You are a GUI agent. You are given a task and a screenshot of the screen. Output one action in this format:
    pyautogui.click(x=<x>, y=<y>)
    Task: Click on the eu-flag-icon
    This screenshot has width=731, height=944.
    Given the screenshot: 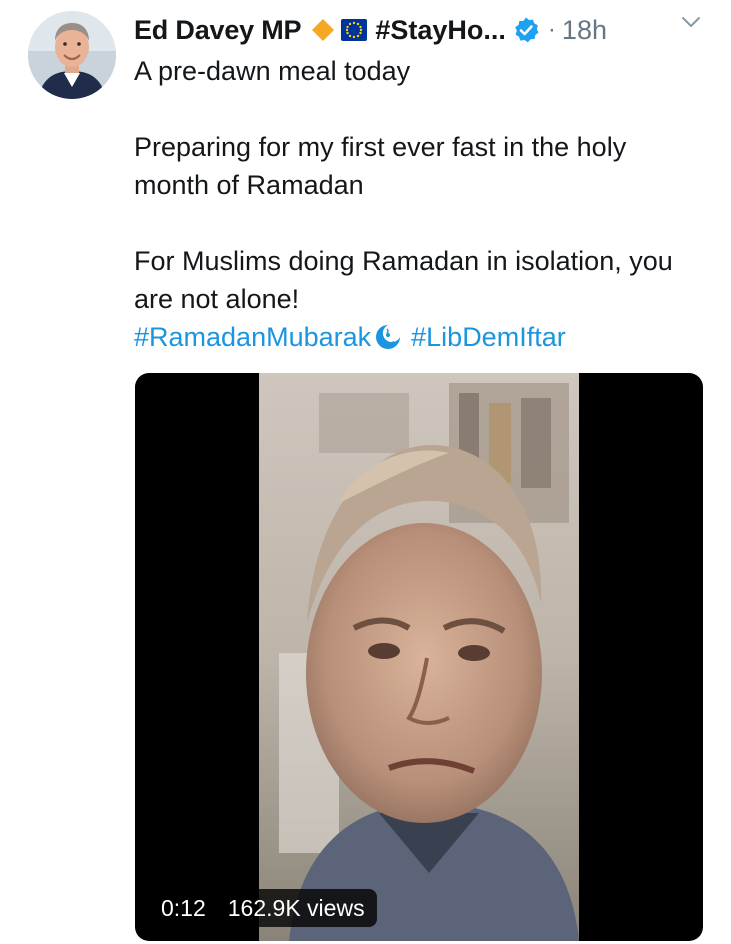 What is the action you would take?
    pyautogui.click(x=354, y=30)
    